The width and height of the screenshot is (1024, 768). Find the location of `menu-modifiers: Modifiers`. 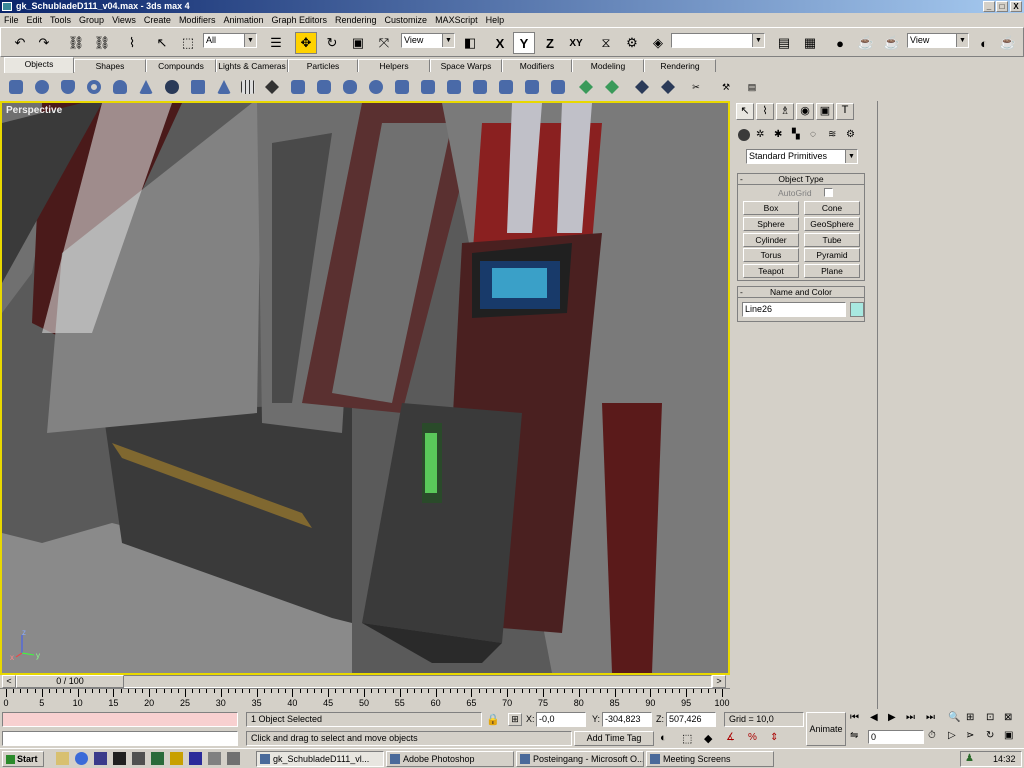

menu-modifiers: Modifiers is located at coordinates (197, 20).